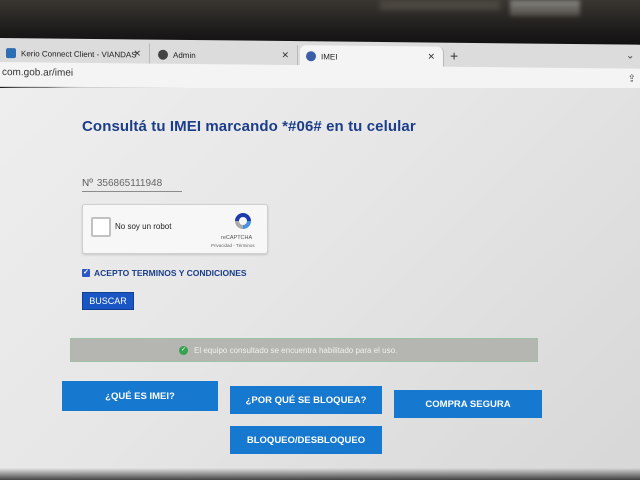  What do you see at coordinates (143, 226) in the screenshot?
I see `recaptcha-label: No soy un robot` at bounding box center [143, 226].